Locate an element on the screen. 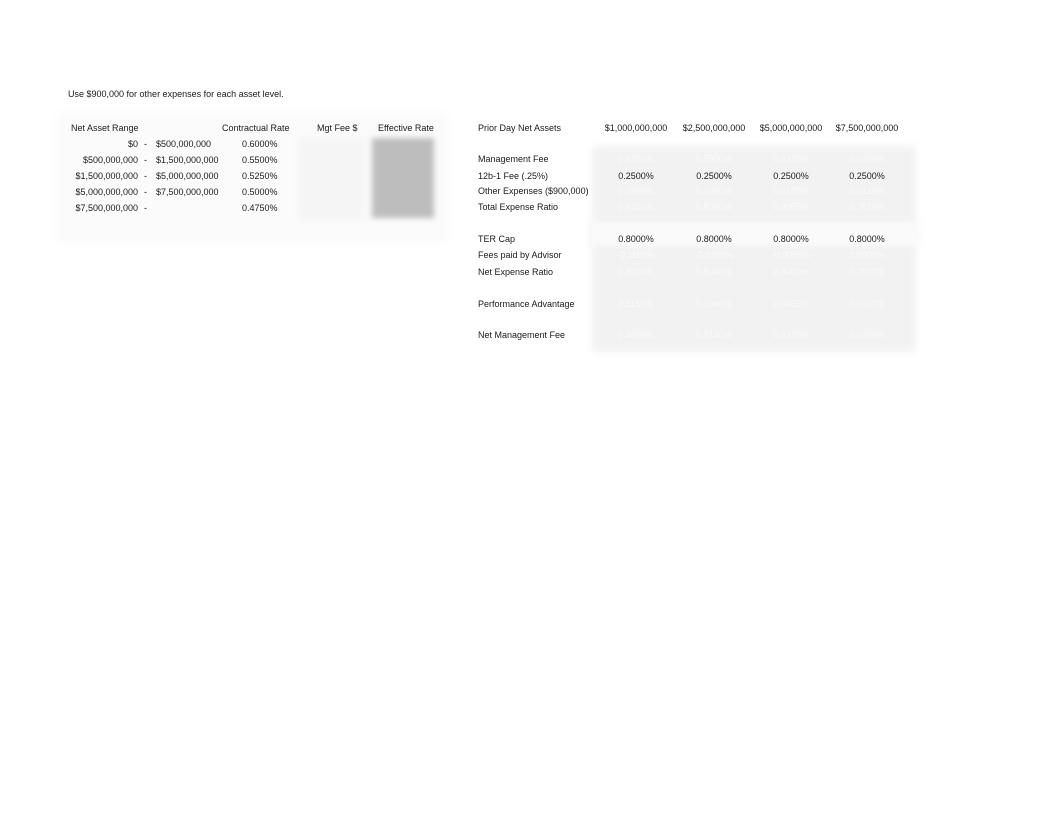 The width and height of the screenshot is (1062, 822). range-to: $5,000,000,000 is located at coordinates (187, 176).